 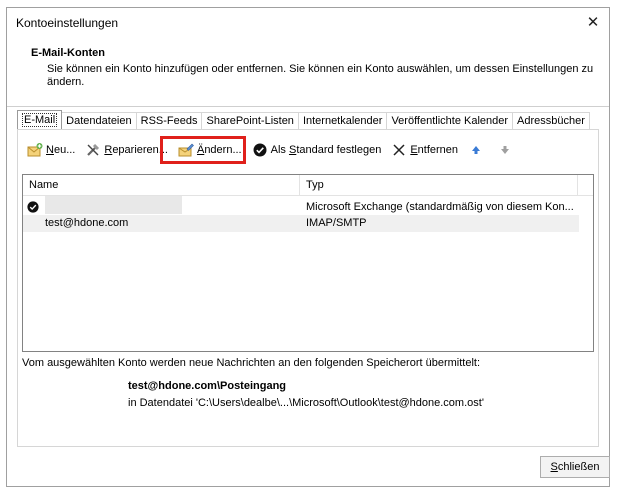 What do you see at coordinates (203, 150) in the screenshot?
I see `change-button-highlight` at bounding box center [203, 150].